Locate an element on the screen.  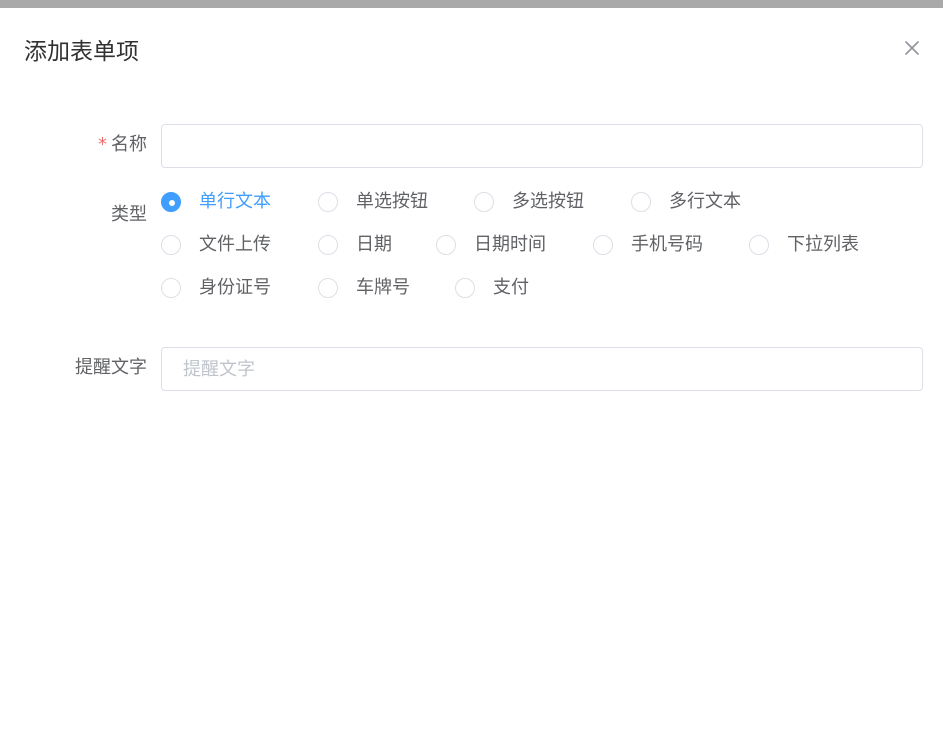
hint-input is located at coordinates (542, 369).